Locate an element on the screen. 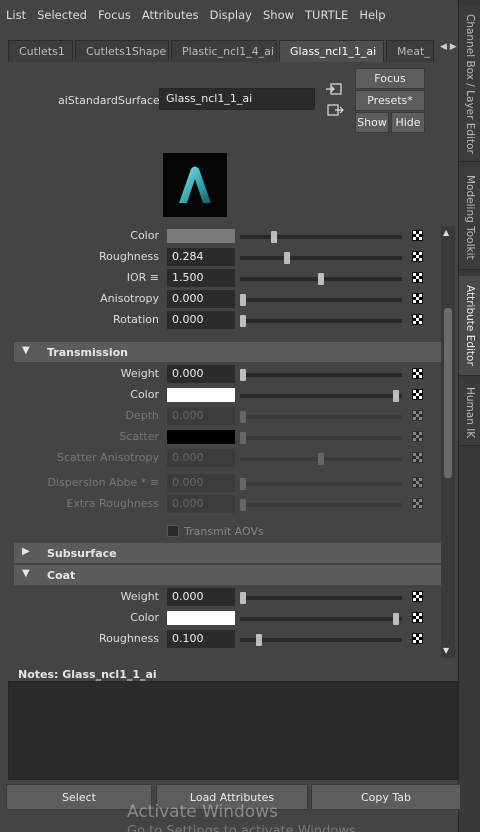 The width and height of the screenshot is (480, 832). shader-name-field: Glass_ncl1_1_ai is located at coordinates (237, 99).